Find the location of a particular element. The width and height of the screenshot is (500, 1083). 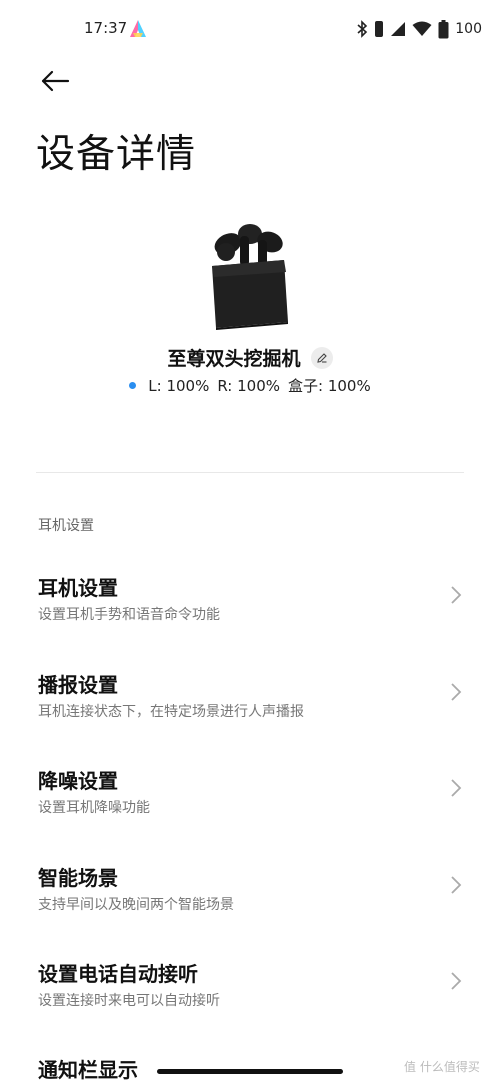

menu-item-auto-answer: 设置电话自动接听 设置连接时来电可以自动接听 is located at coordinates (250, 1006).